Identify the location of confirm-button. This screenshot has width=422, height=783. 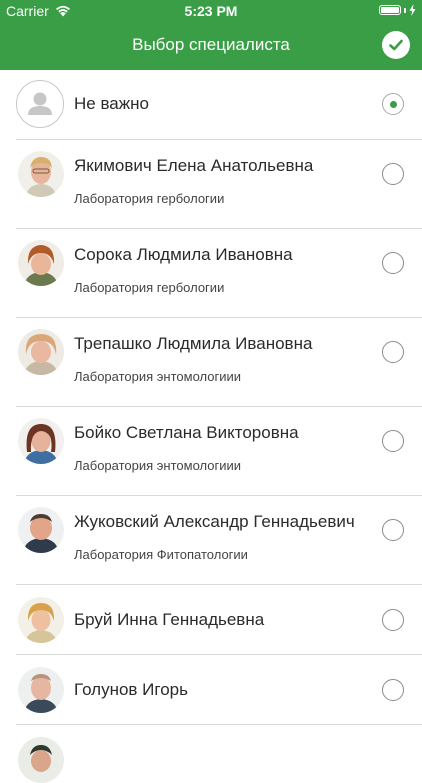
(396, 45).